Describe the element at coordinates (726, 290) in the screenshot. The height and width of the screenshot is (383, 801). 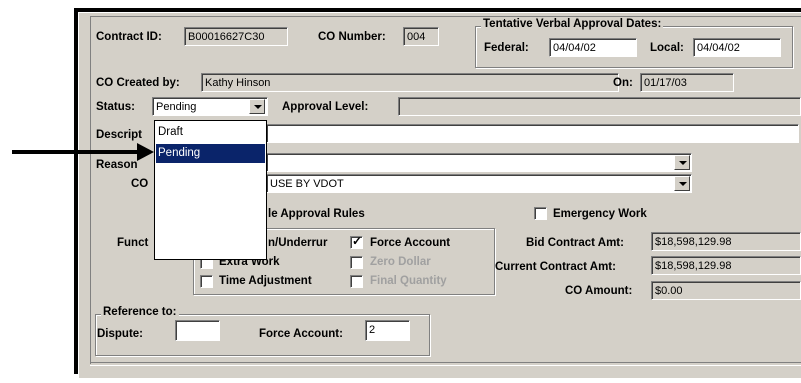
I see `co-amount-field: $0.00` at that location.